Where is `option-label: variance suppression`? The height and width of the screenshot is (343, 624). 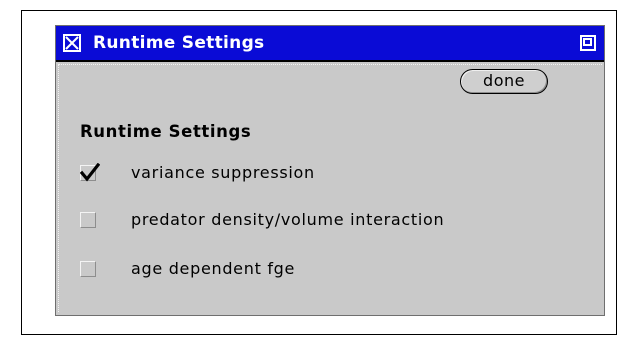 option-label: variance suppression is located at coordinates (223, 172).